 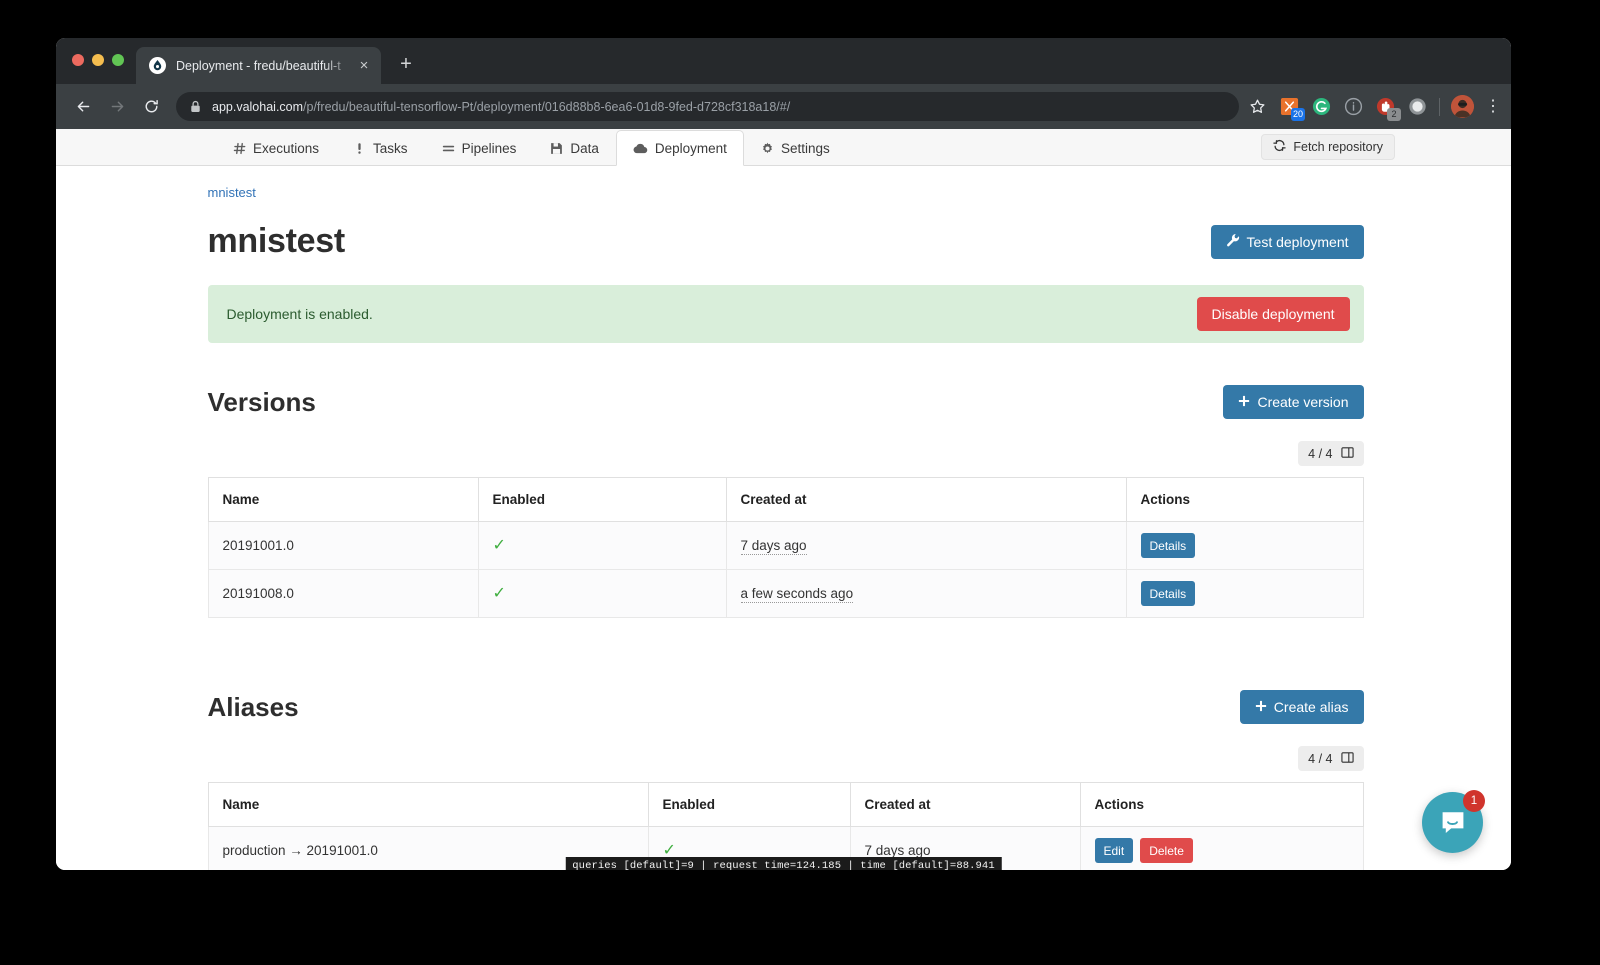 What do you see at coordinates (1331, 453) in the screenshot?
I see `versions-column-toggle: 4 / 4` at bounding box center [1331, 453].